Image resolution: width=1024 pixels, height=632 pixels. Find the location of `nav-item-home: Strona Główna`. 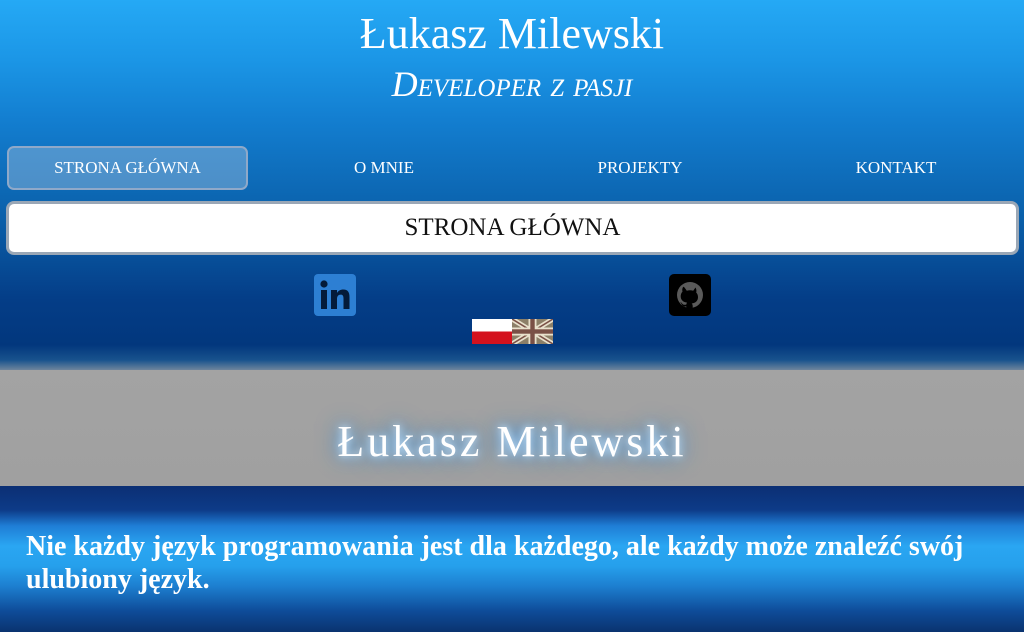

nav-item-home: Strona Główna is located at coordinates (127, 168).